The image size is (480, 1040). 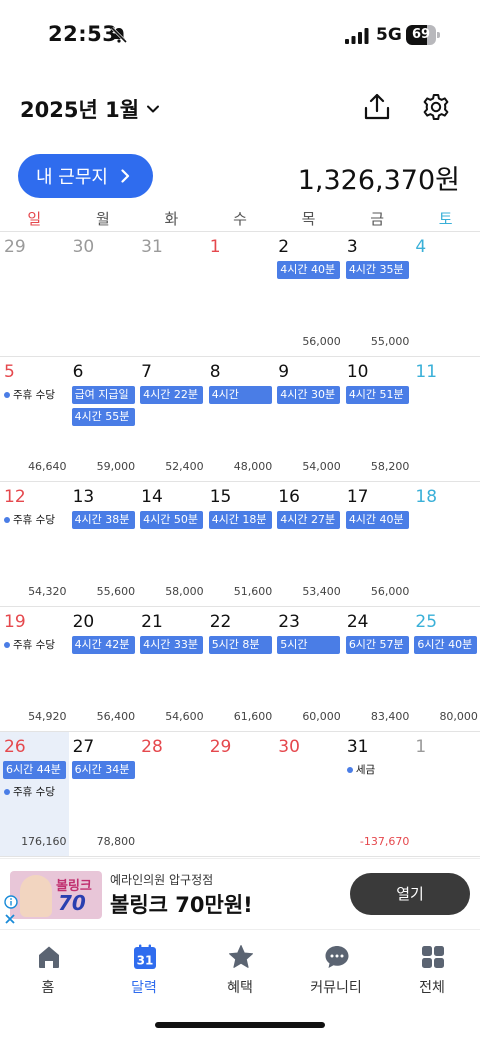 What do you see at coordinates (445, 669) in the screenshot?
I see `day-cell: 25 6시간 40분 80,000` at bounding box center [445, 669].